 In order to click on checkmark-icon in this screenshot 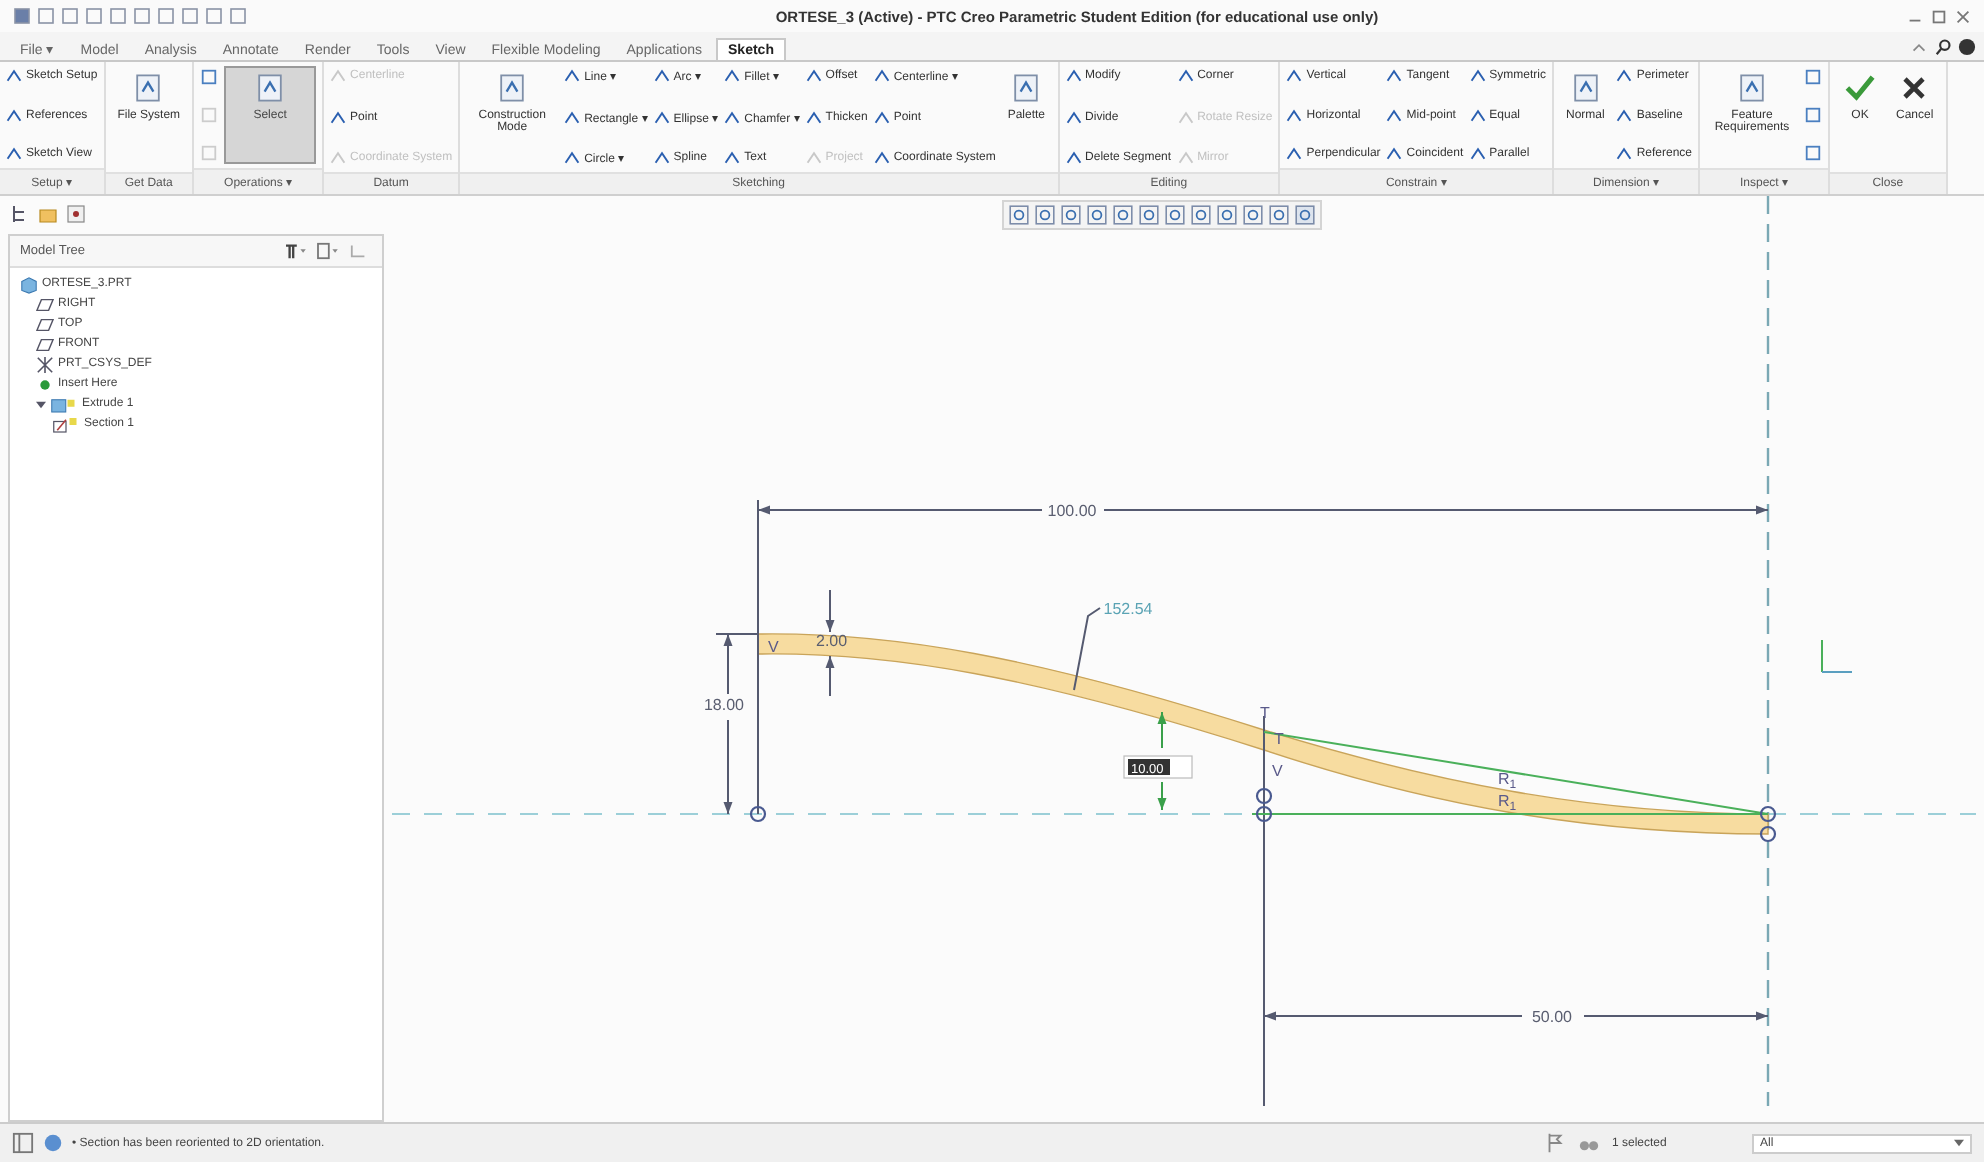, I will do `click(1860, 88)`.